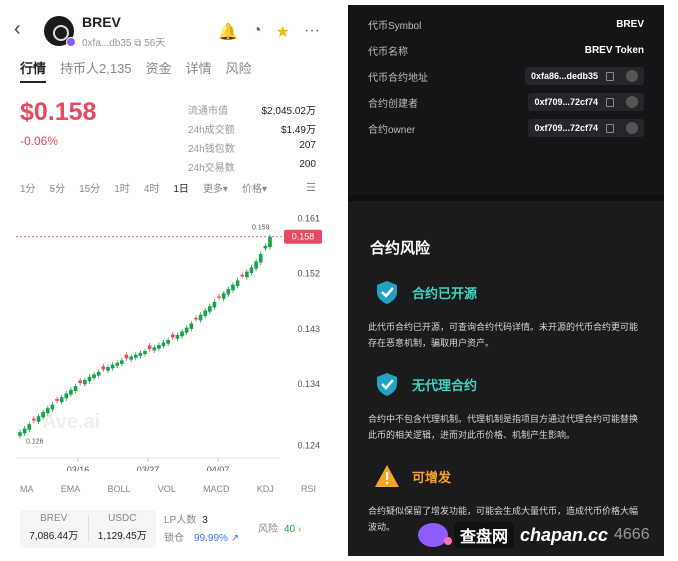  What do you see at coordinates (216, 489) in the screenshot?
I see `ind-macd: MACD` at bounding box center [216, 489].